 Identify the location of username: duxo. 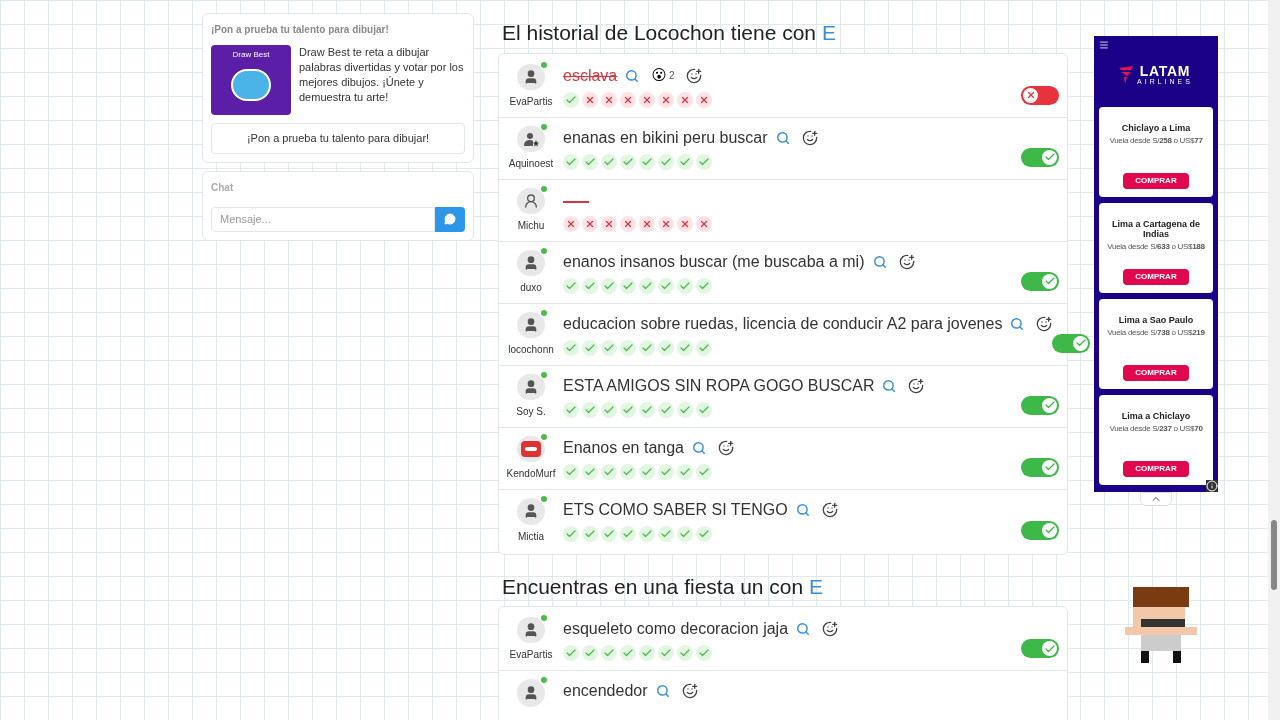
(531, 287).